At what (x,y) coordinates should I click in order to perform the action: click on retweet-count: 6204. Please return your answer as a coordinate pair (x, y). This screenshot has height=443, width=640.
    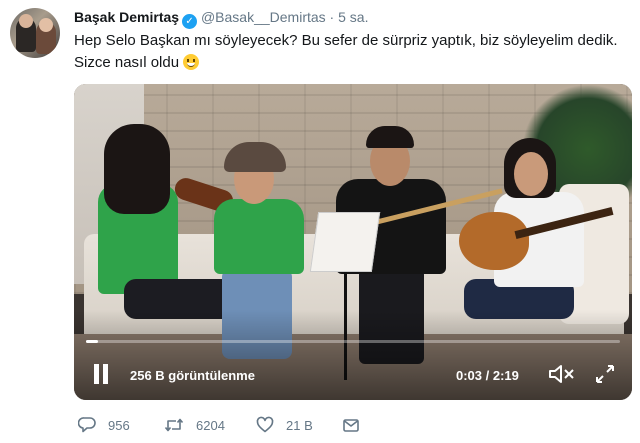
    Looking at the image, I should click on (210, 425).